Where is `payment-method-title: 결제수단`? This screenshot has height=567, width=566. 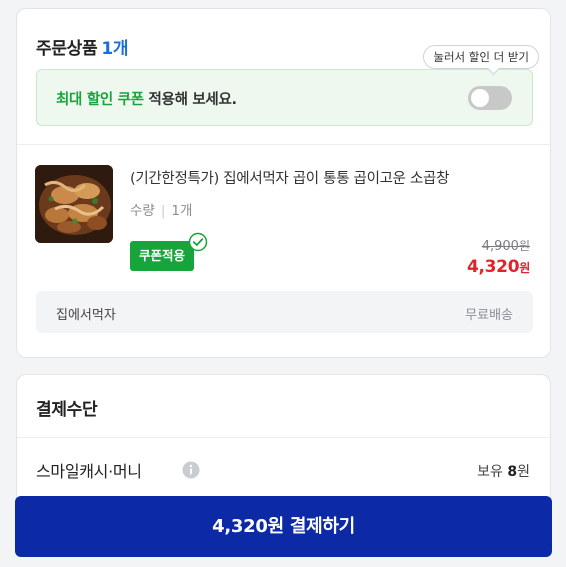
payment-method-title: 결제수단 is located at coordinates (67, 410).